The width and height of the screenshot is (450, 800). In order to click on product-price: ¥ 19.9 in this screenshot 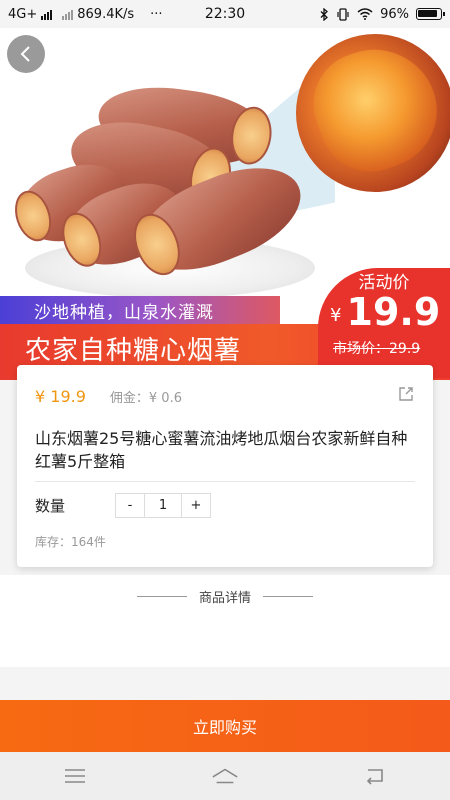, I will do `click(60, 396)`.